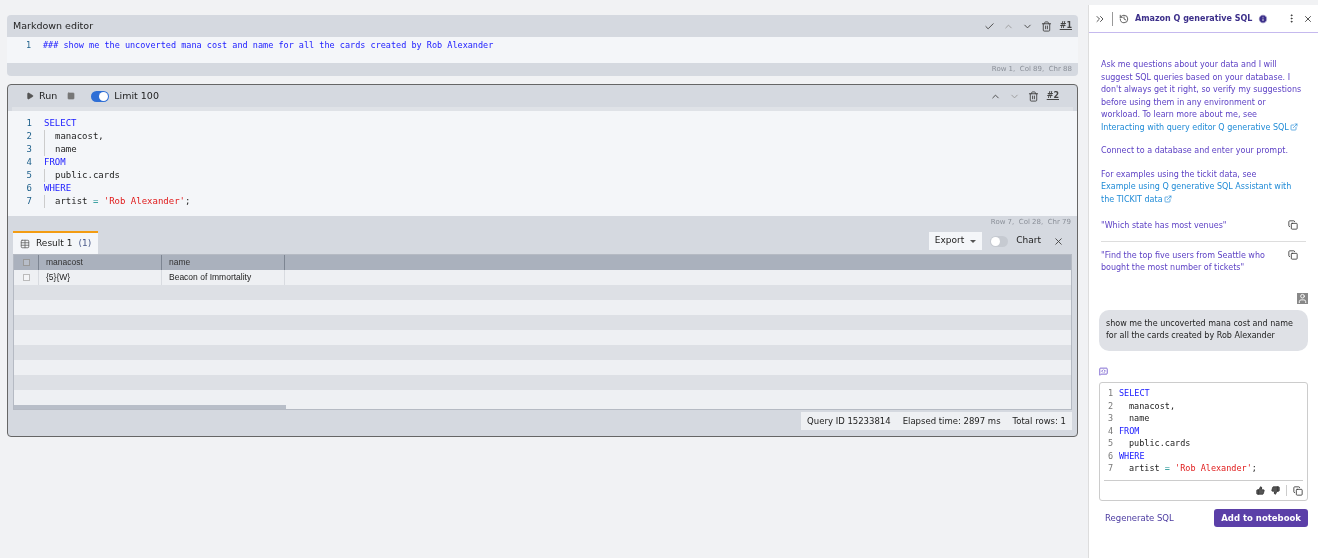 The height and width of the screenshot is (558, 1318). Describe the element at coordinates (71, 96) in the screenshot. I see `stop-icon` at that location.